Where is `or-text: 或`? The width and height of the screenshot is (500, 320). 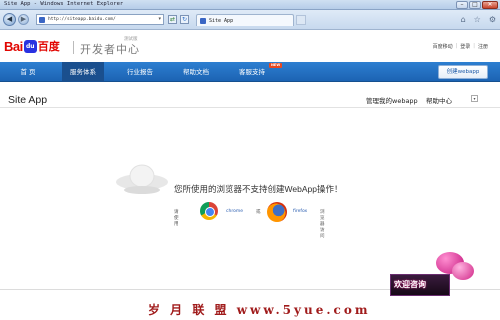 or-text: 或 is located at coordinates (258, 212).